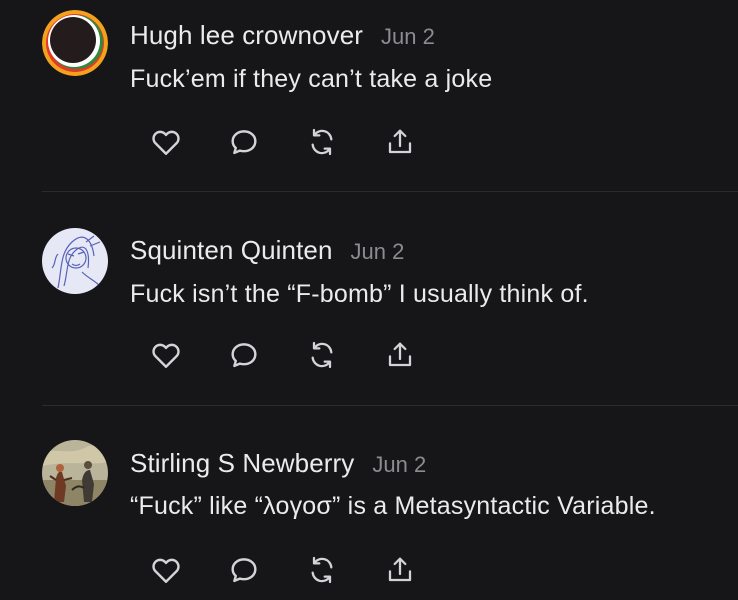  What do you see at coordinates (242, 463) in the screenshot?
I see `author-name: Stirling S Newberry` at bounding box center [242, 463].